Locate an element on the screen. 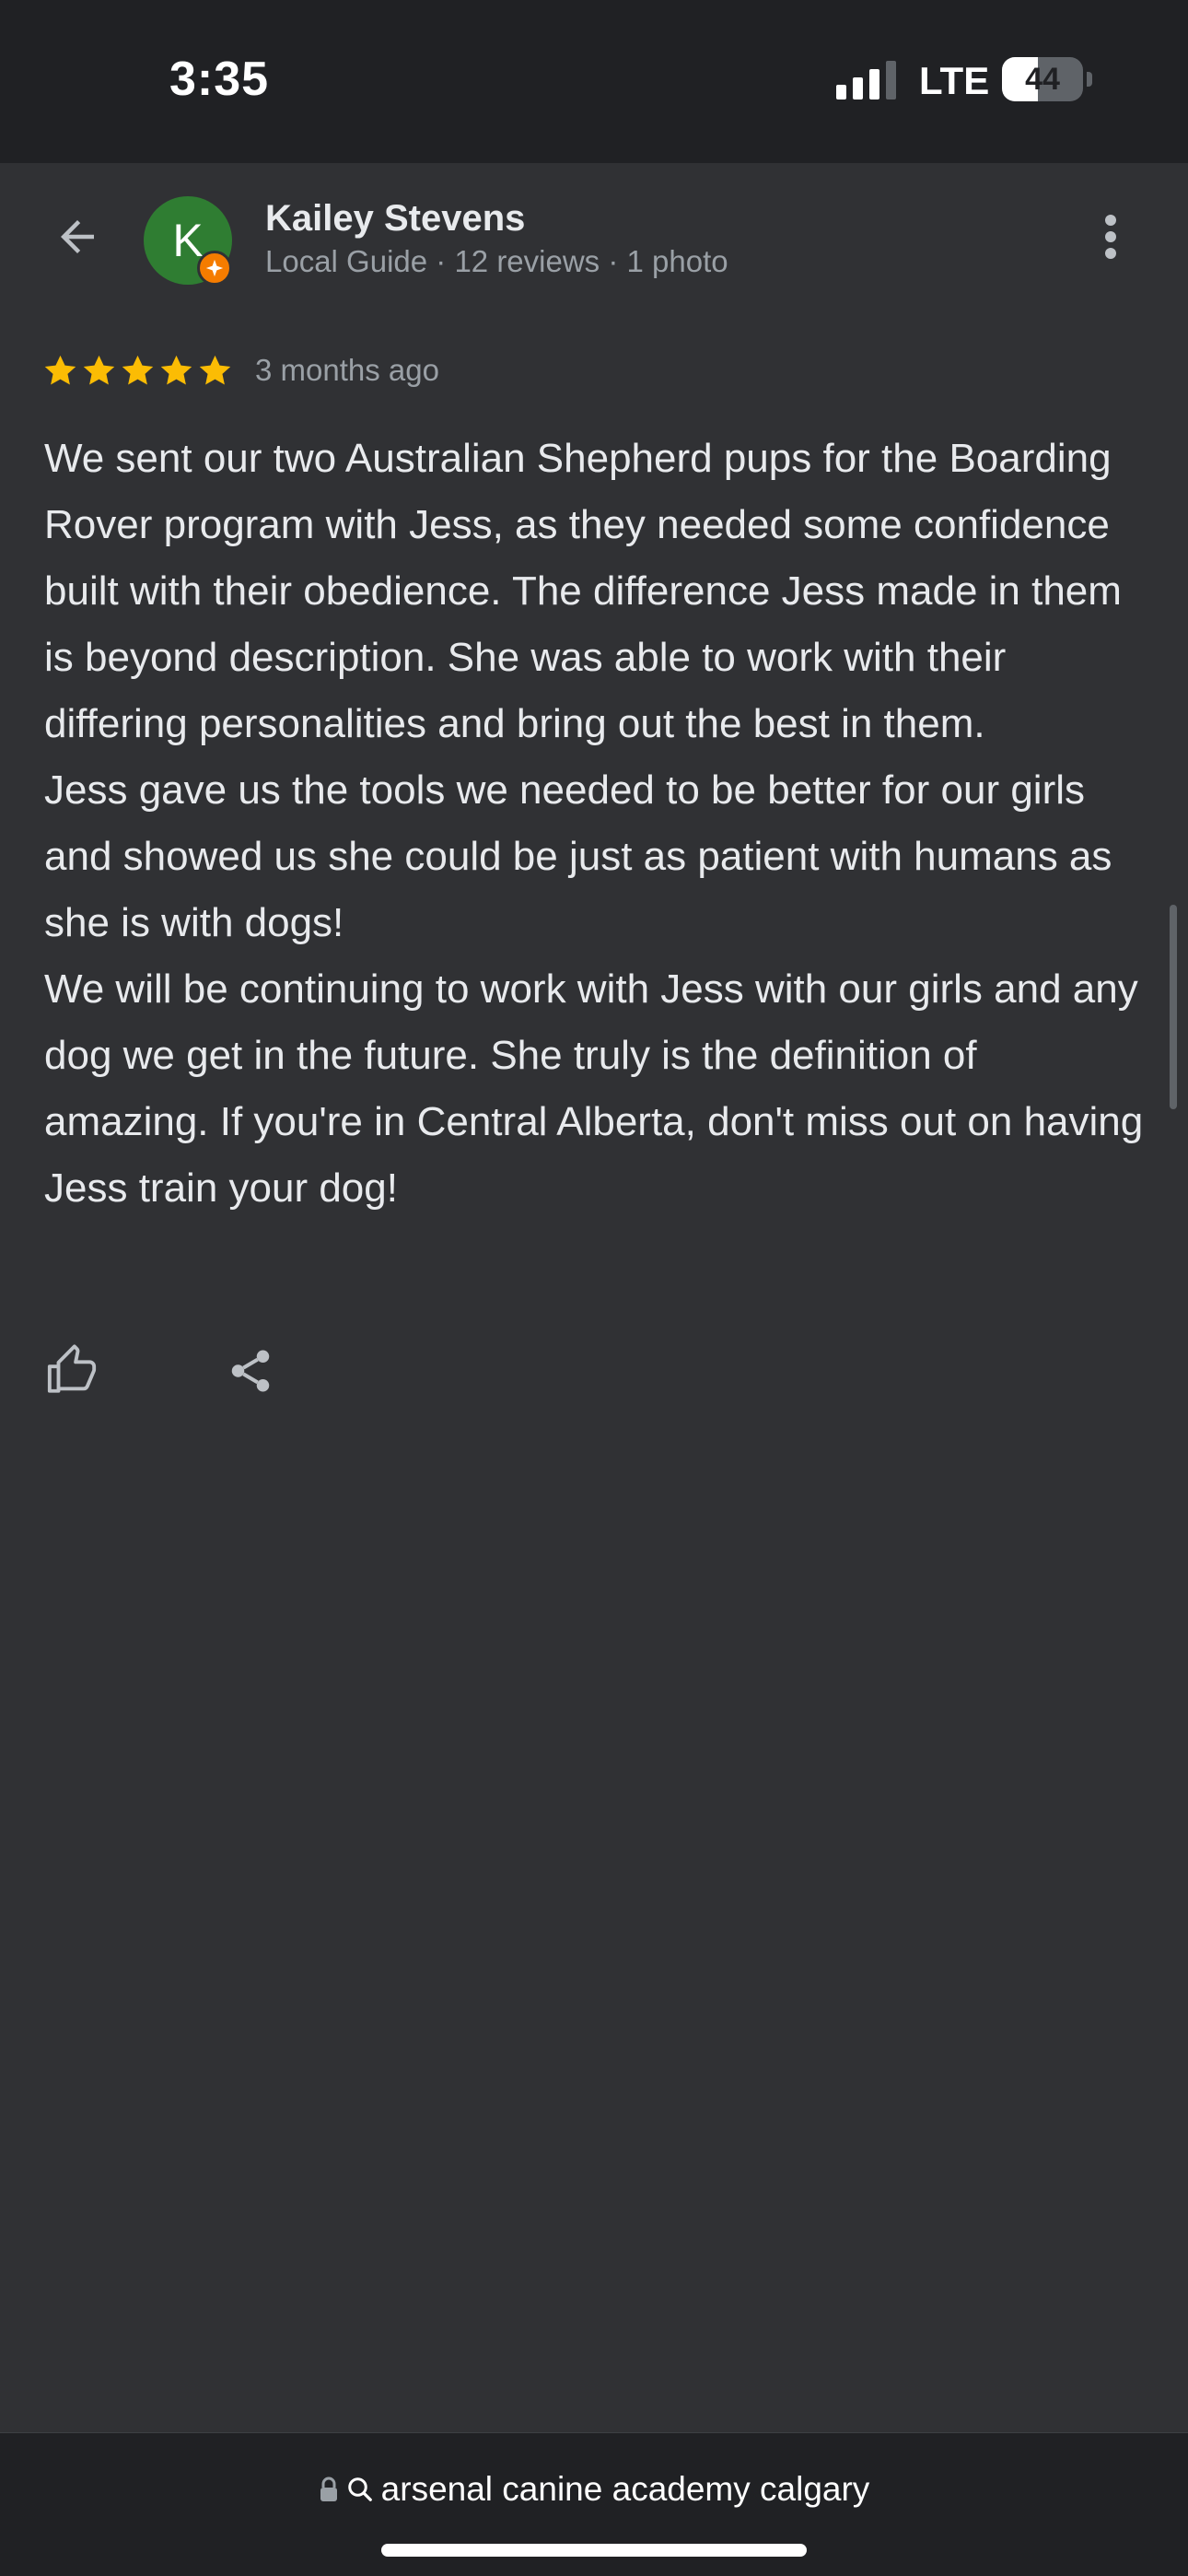  reviewer-meta: Local Guide · 12 reviews · 1 photo is located at coordinates (496, 261).